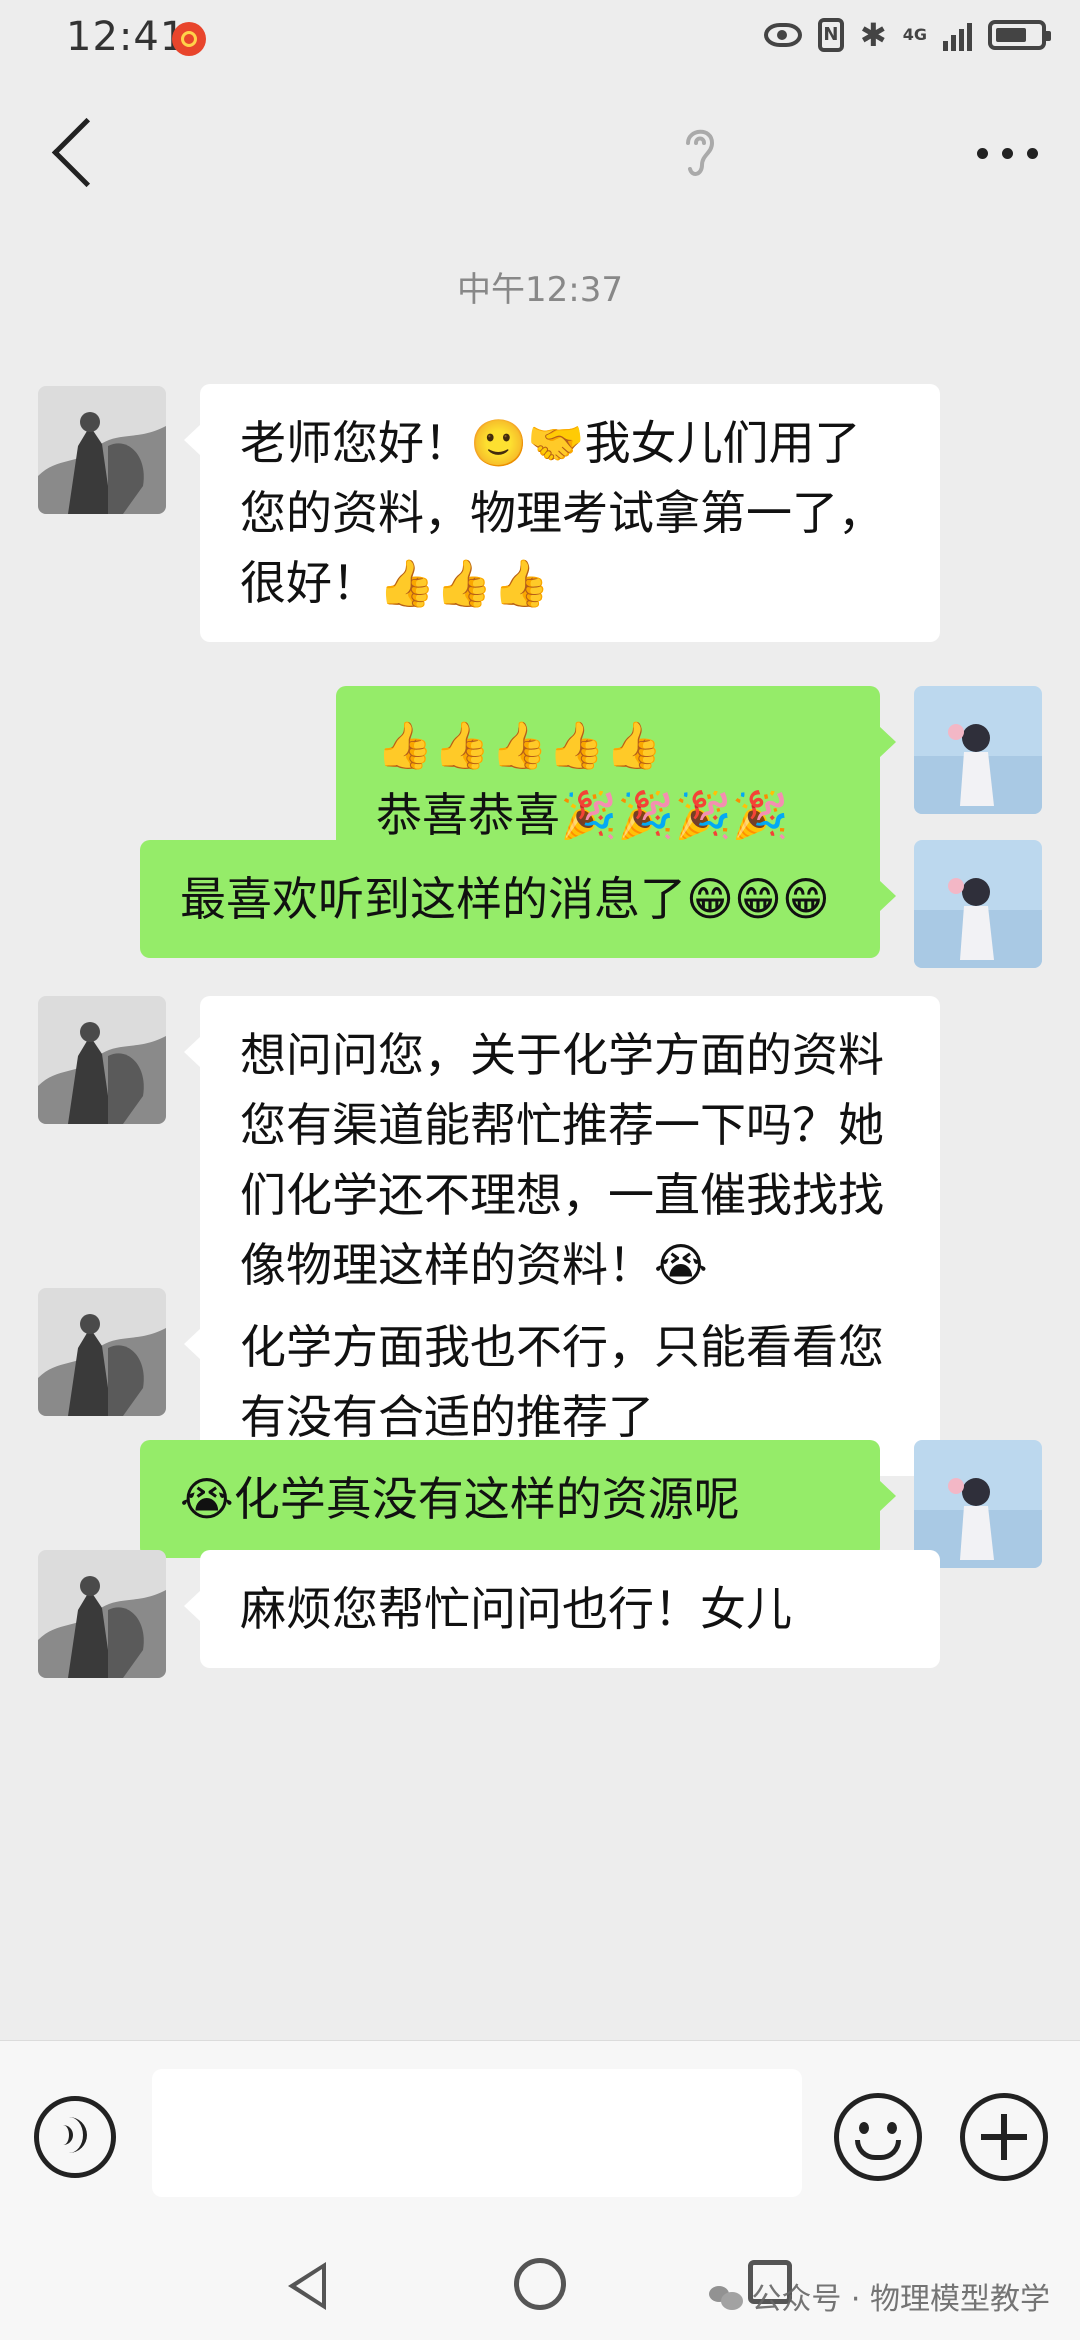 Image resolution: width=1080 pixels, height=2340 pixels. What do you see at coordinates (878, 2137) in the screenshot?
I see `emoji-icon` at bounding box center [878, 2137].